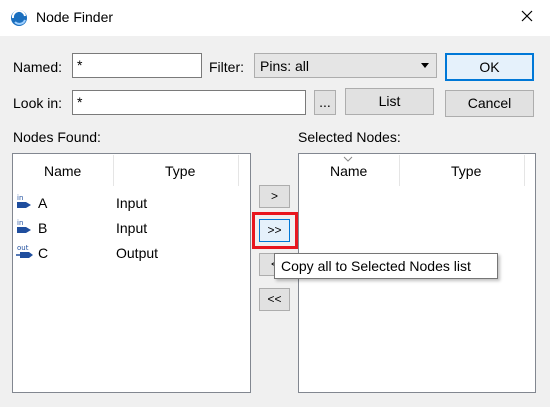 The image size is (550, 407). Describe the element at coordinates (489, 103) in the screenshot. I see `cancel-button: Cancel` at that location.